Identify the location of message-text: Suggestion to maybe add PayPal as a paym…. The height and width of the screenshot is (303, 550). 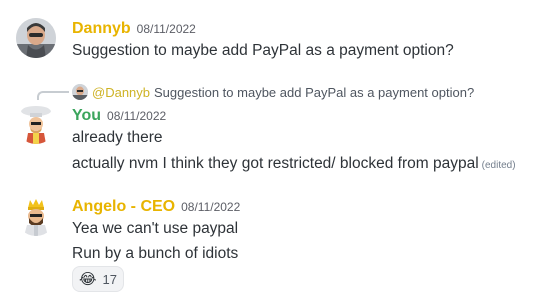
(263, 50).